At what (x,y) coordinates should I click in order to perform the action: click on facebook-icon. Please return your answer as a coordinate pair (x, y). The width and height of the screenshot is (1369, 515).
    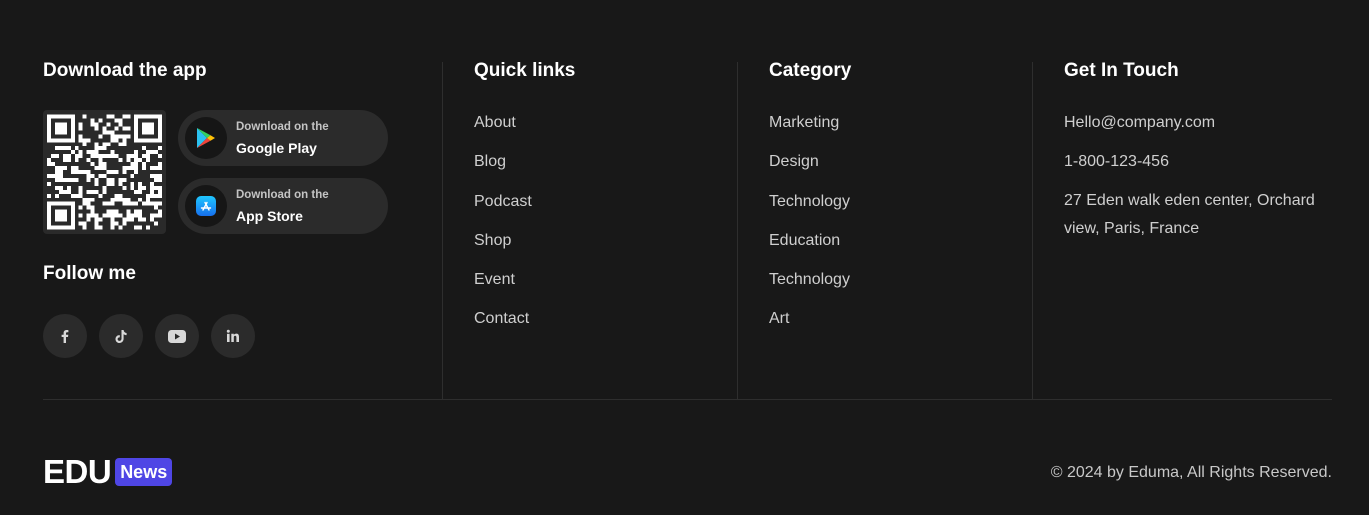
    Looking at the image, I should click on (65, 336).